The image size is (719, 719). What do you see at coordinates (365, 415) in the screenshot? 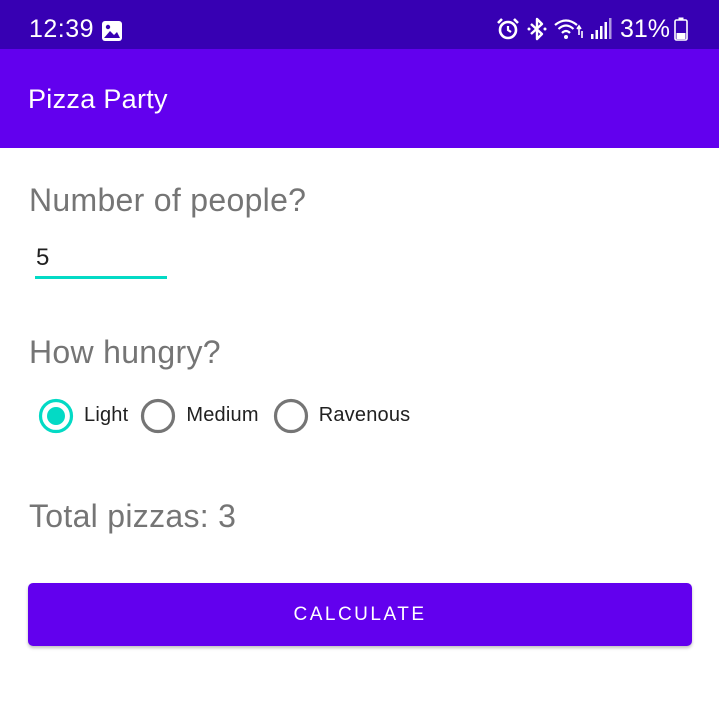
I see `radio-ravenous-label: Ravenous` at bounding box center [365, 415].